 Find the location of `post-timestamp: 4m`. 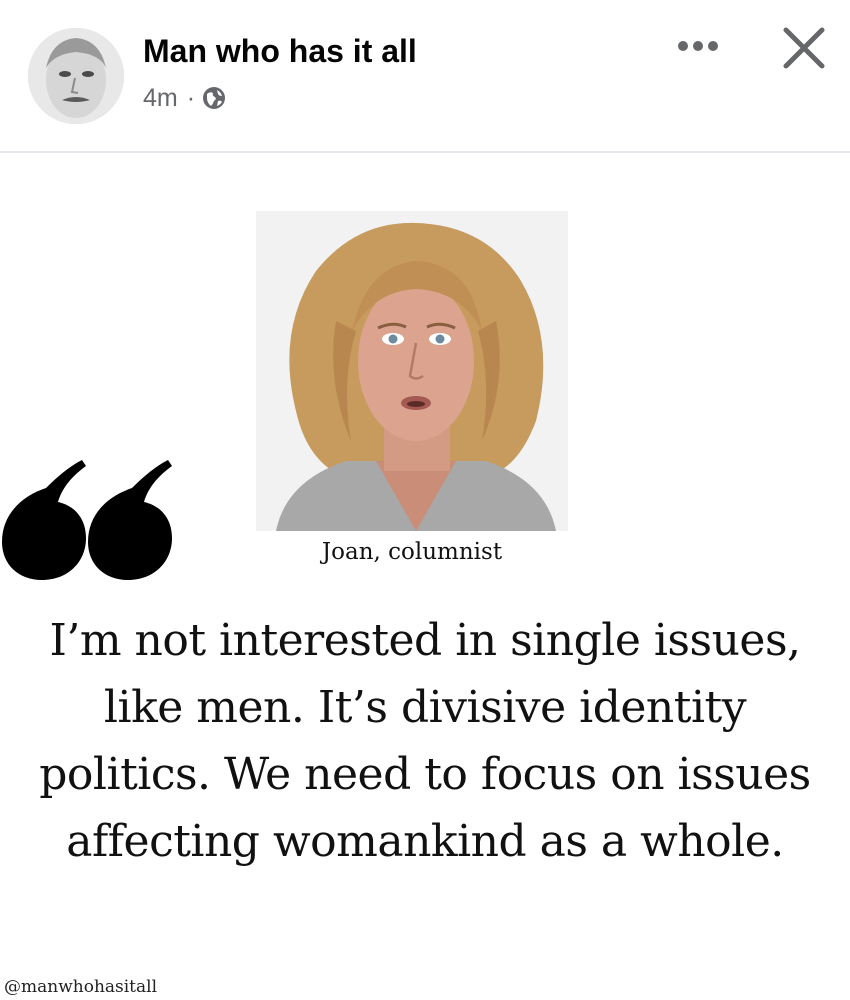

post-timestamp: 4m is located at coordinates (160, 98).